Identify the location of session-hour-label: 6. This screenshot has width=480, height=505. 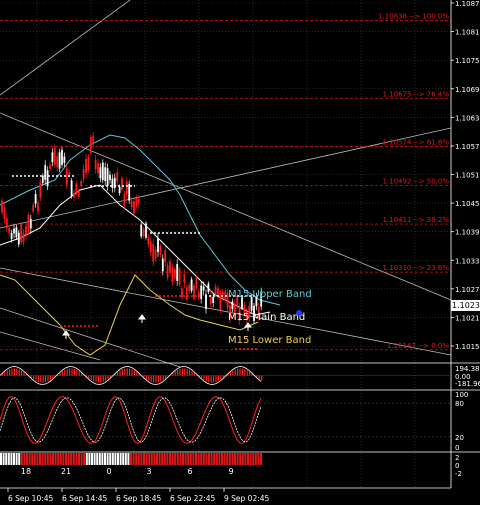
(189, 471).